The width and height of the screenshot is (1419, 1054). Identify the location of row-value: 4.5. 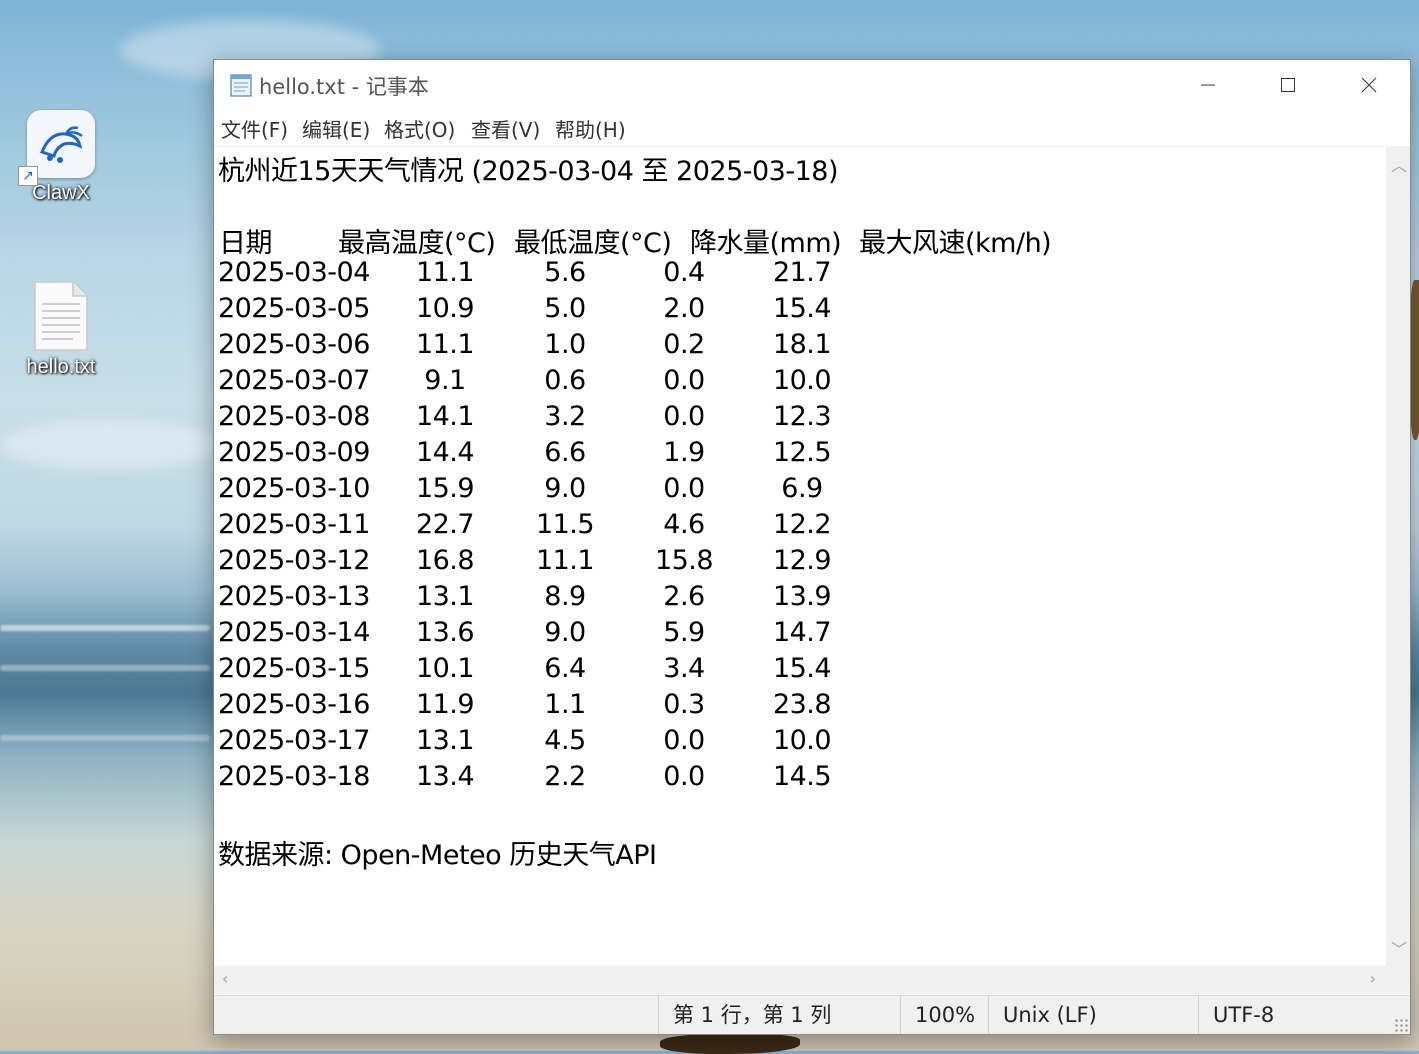
(565, 740).